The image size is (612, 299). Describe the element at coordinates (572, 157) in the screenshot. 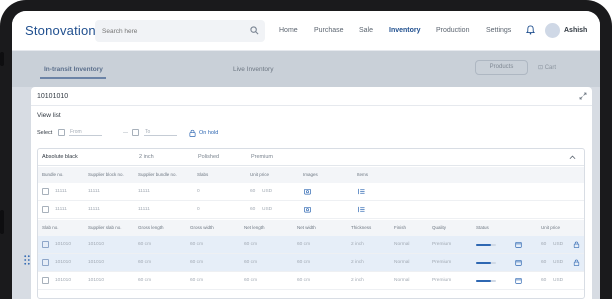

I see `chevron-up-icon` at that location.